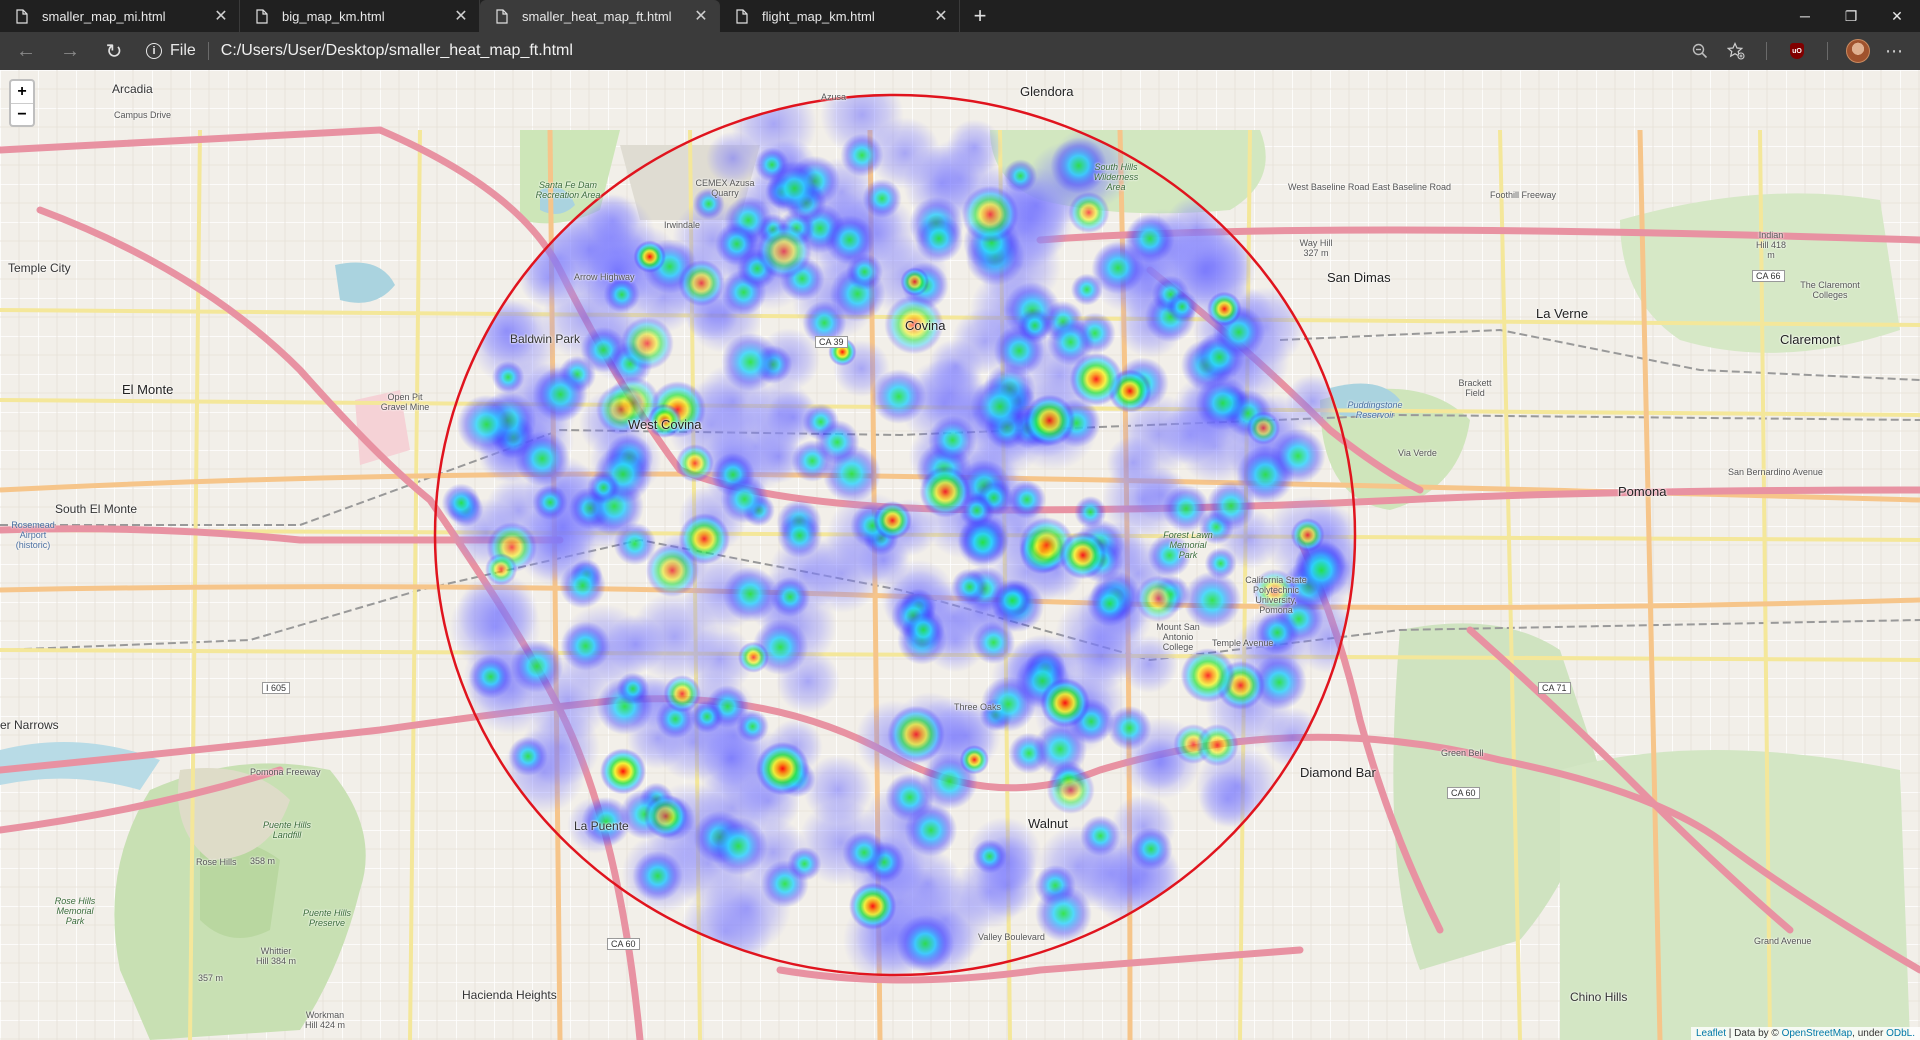 The image size is (1920, 1040). I want to click on road-label: Grand Avenue, so click(1783, 941).